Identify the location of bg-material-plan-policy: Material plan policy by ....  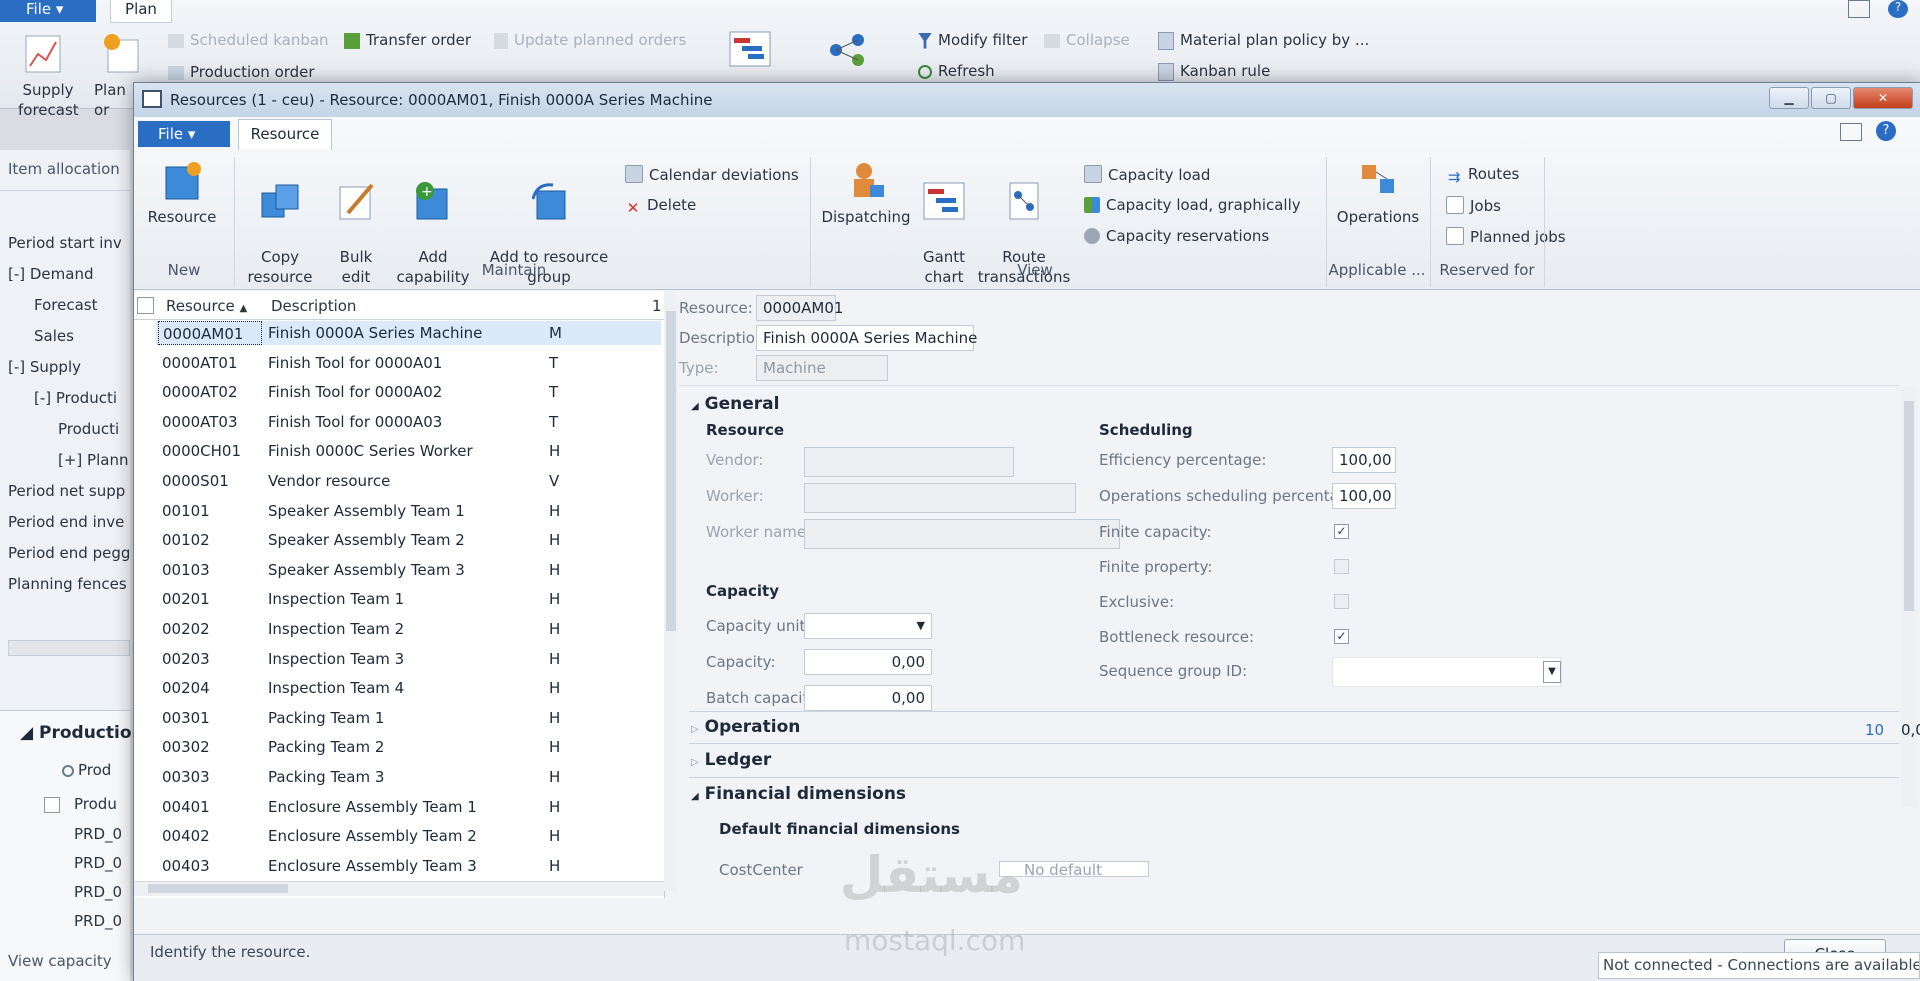
(1263, 40).